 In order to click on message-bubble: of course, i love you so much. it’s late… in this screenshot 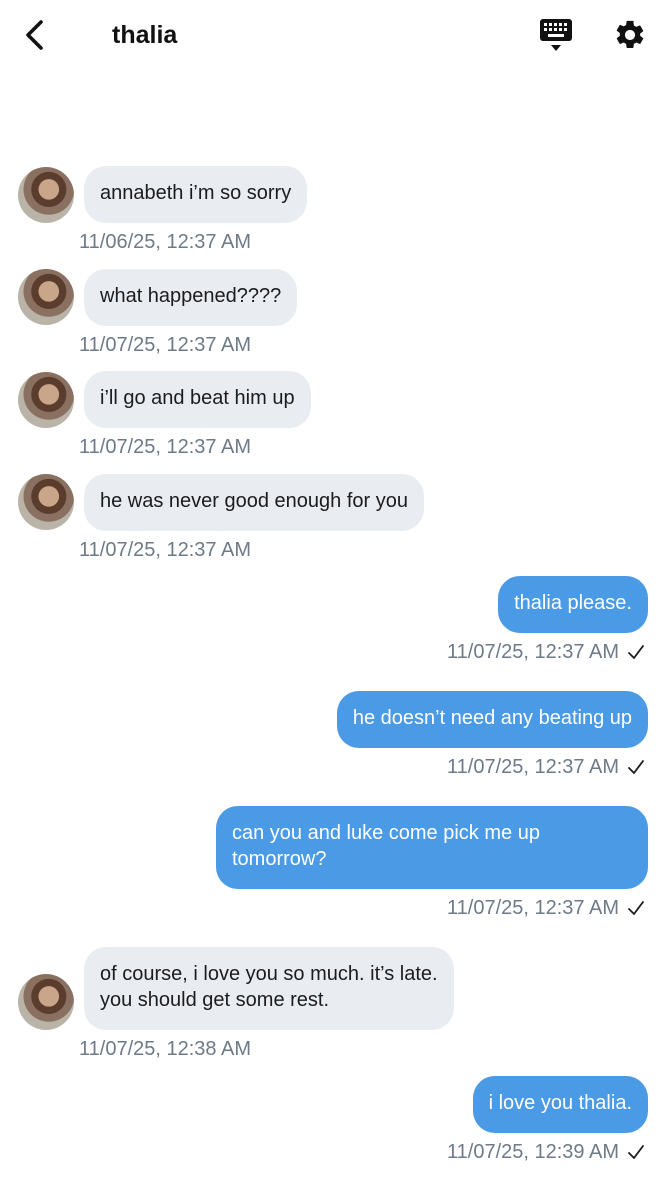, I will do `click(269, 988)`.